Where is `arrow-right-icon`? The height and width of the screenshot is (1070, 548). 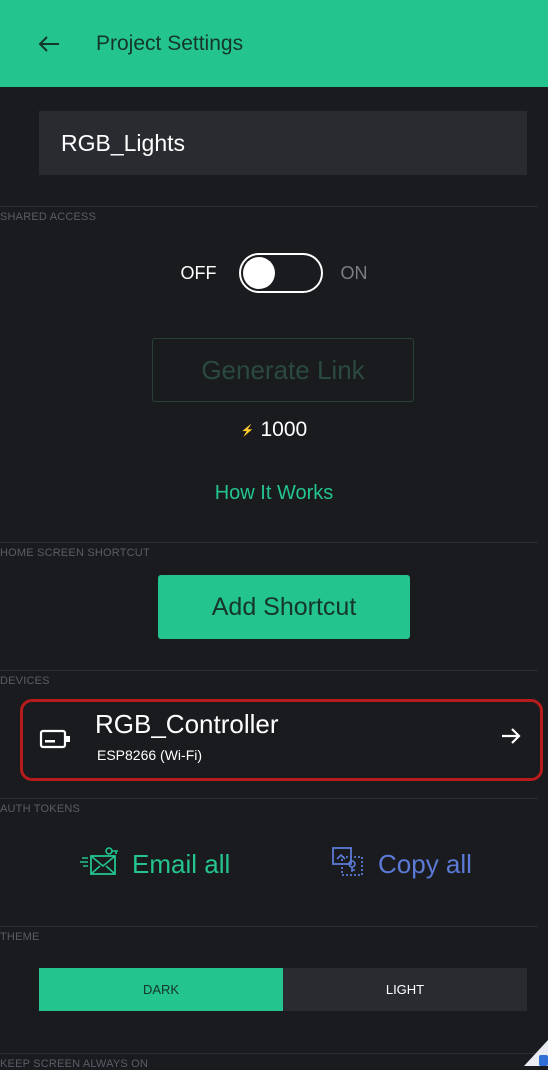 arrow-right-icon is located at coordinates (511, 738).